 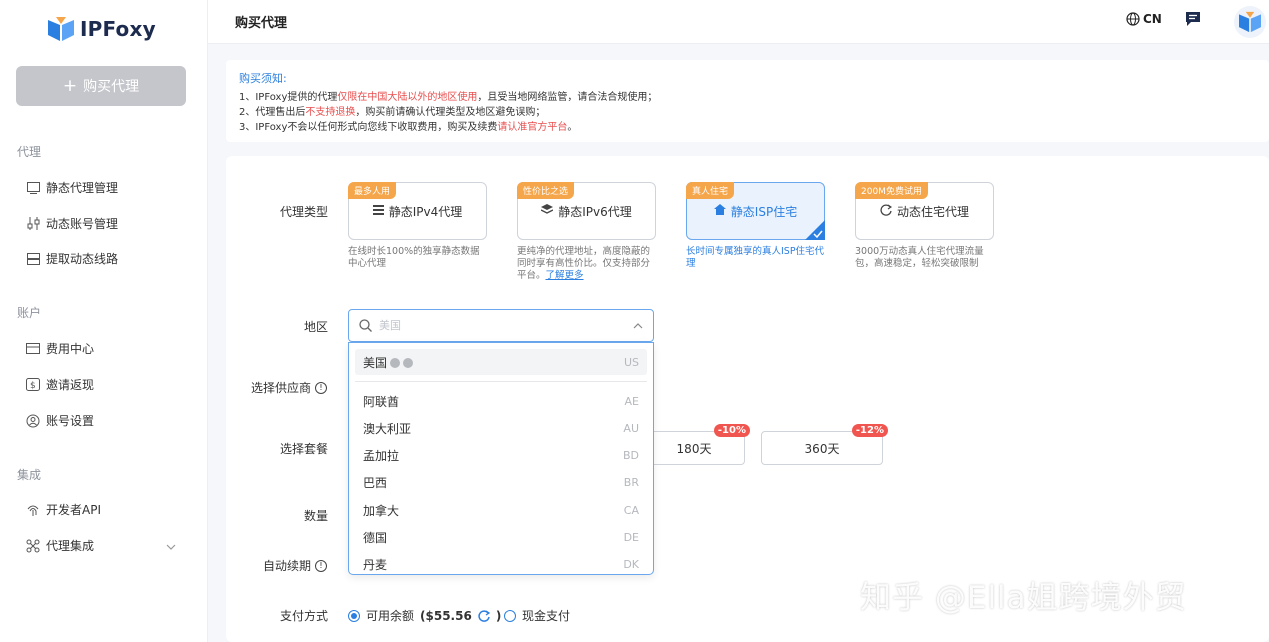 What do you see at coordinates (372, 190) in the screenshot?
I see `tag-most-popular: 最多人用` at bounding box center [372, 190].